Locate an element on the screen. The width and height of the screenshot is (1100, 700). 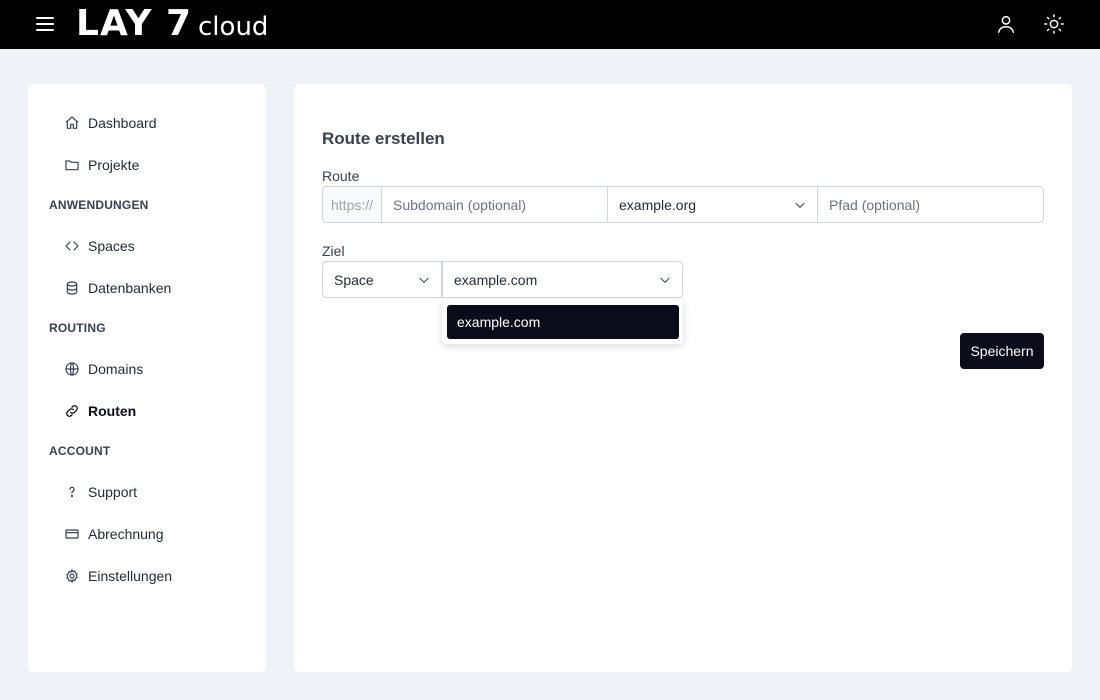
logo: LAY 7 cloud is located at coordinates (172, 25).